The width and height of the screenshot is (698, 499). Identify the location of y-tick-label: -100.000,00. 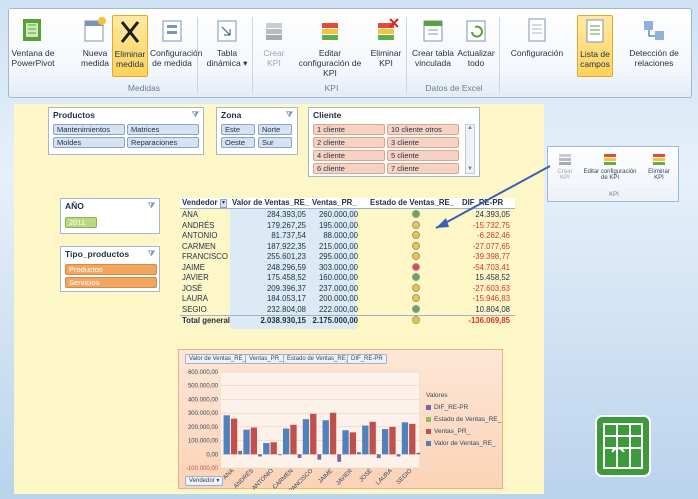
(202, 469).